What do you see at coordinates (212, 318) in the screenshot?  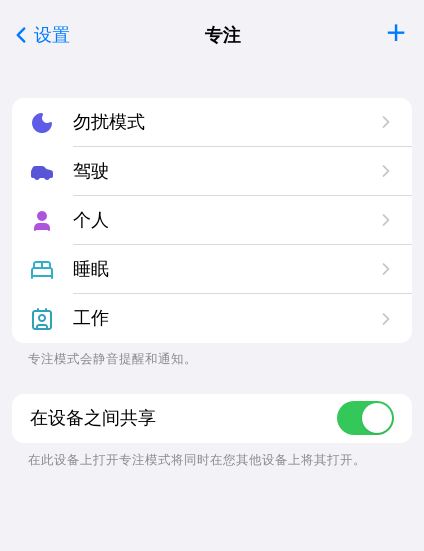 I see `focus-mode-row: 工作` at bounding box center [212, 318].